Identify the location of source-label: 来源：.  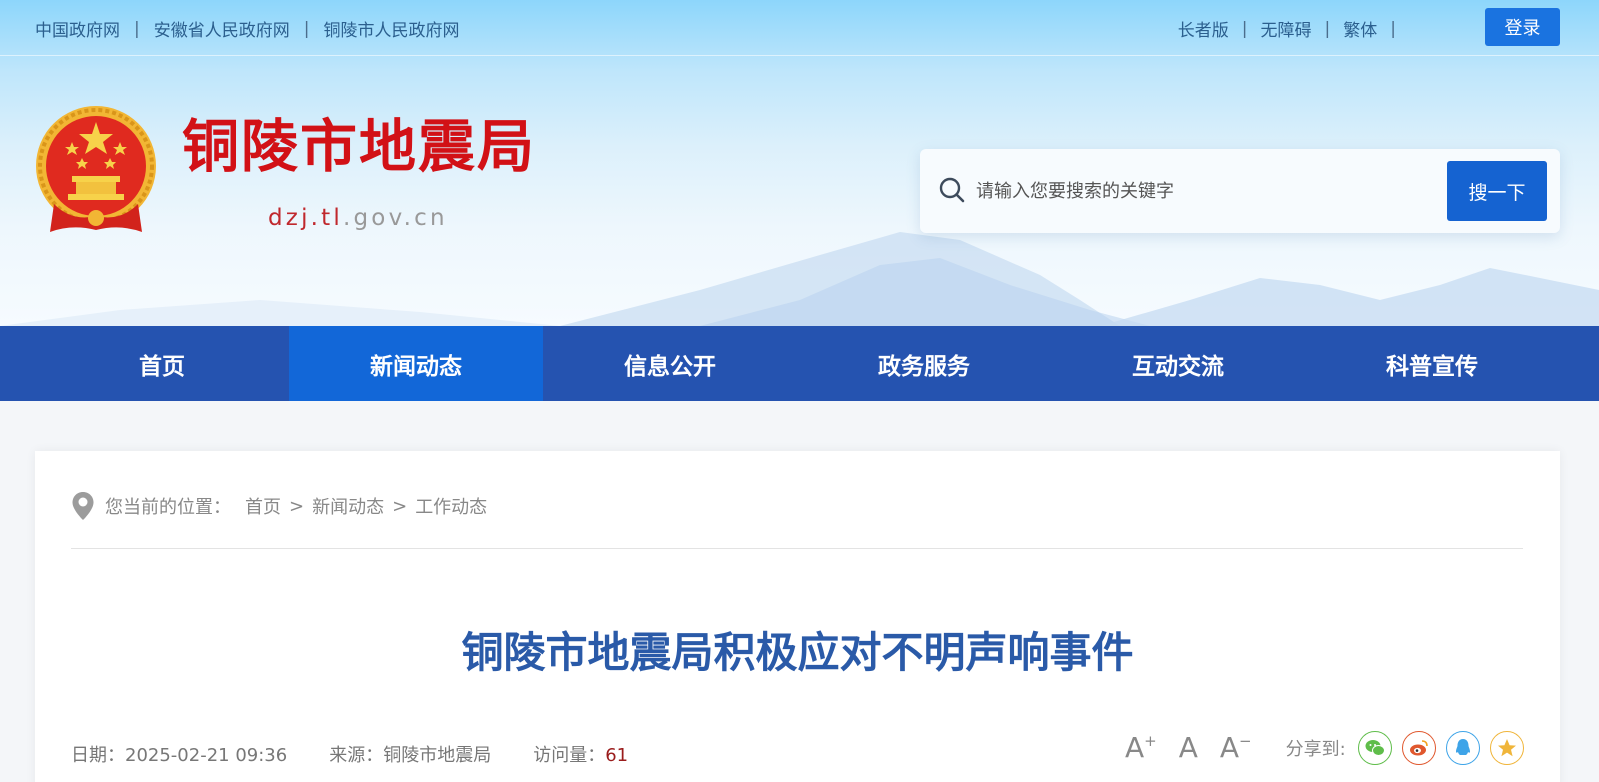
(356, 755).